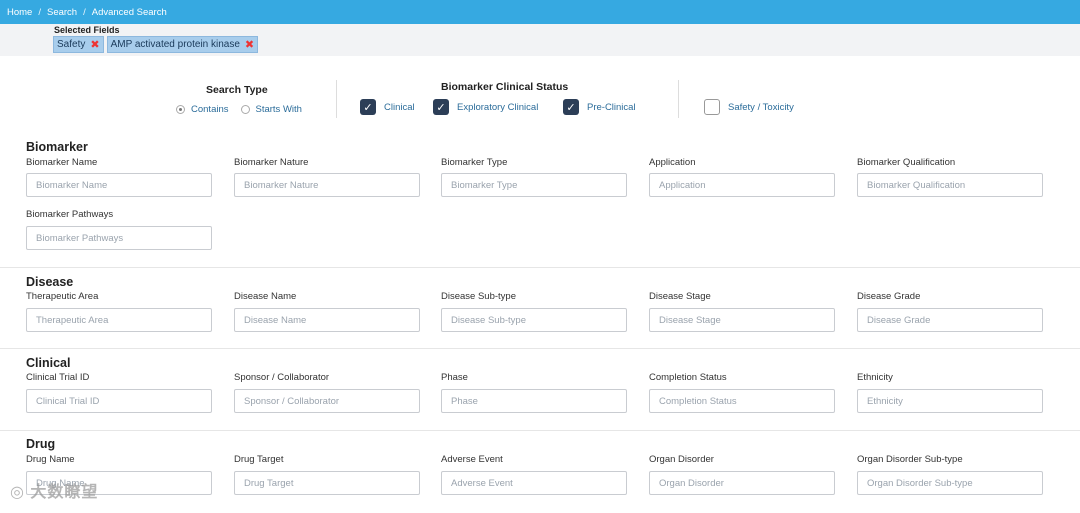 This screenshot has height=513, width=1080. I want to click on field-label: Biomarker Pathways, so click(70, 214).